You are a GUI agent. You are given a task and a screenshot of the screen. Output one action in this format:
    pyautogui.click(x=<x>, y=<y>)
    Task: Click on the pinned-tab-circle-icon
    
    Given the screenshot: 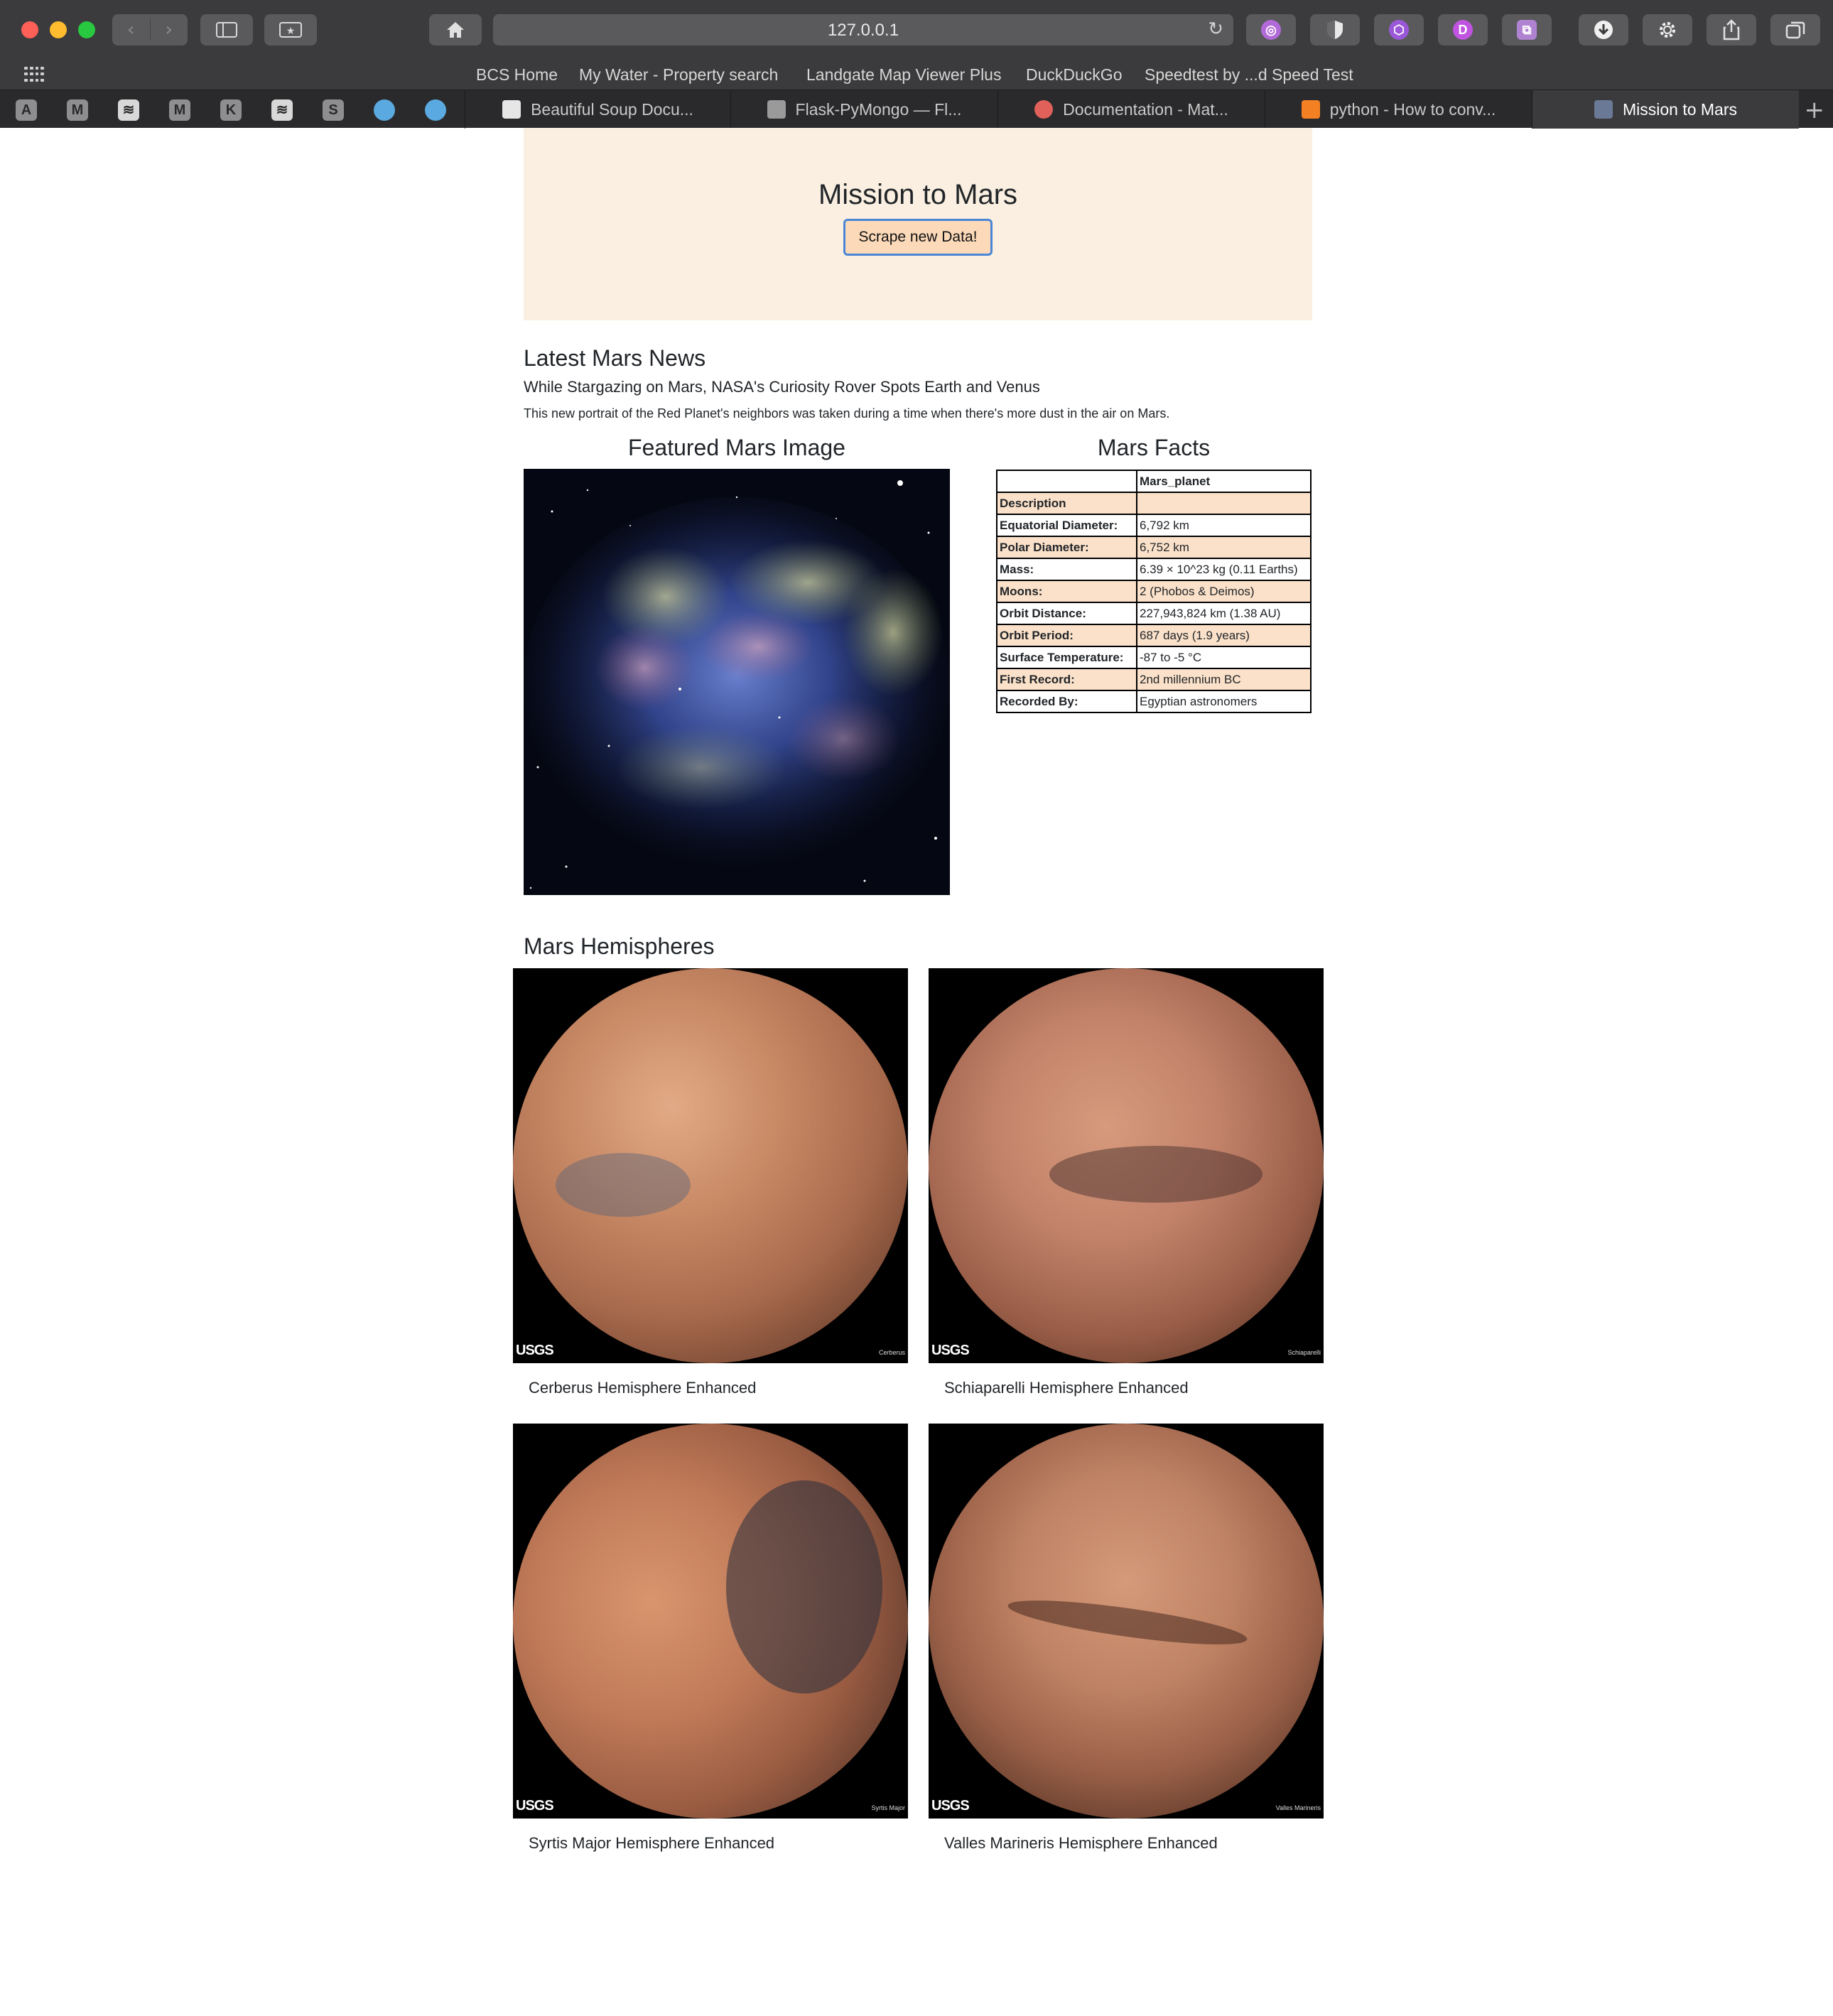 What is the action you would take?
    pyautogui.click(x=435, y=110)
    